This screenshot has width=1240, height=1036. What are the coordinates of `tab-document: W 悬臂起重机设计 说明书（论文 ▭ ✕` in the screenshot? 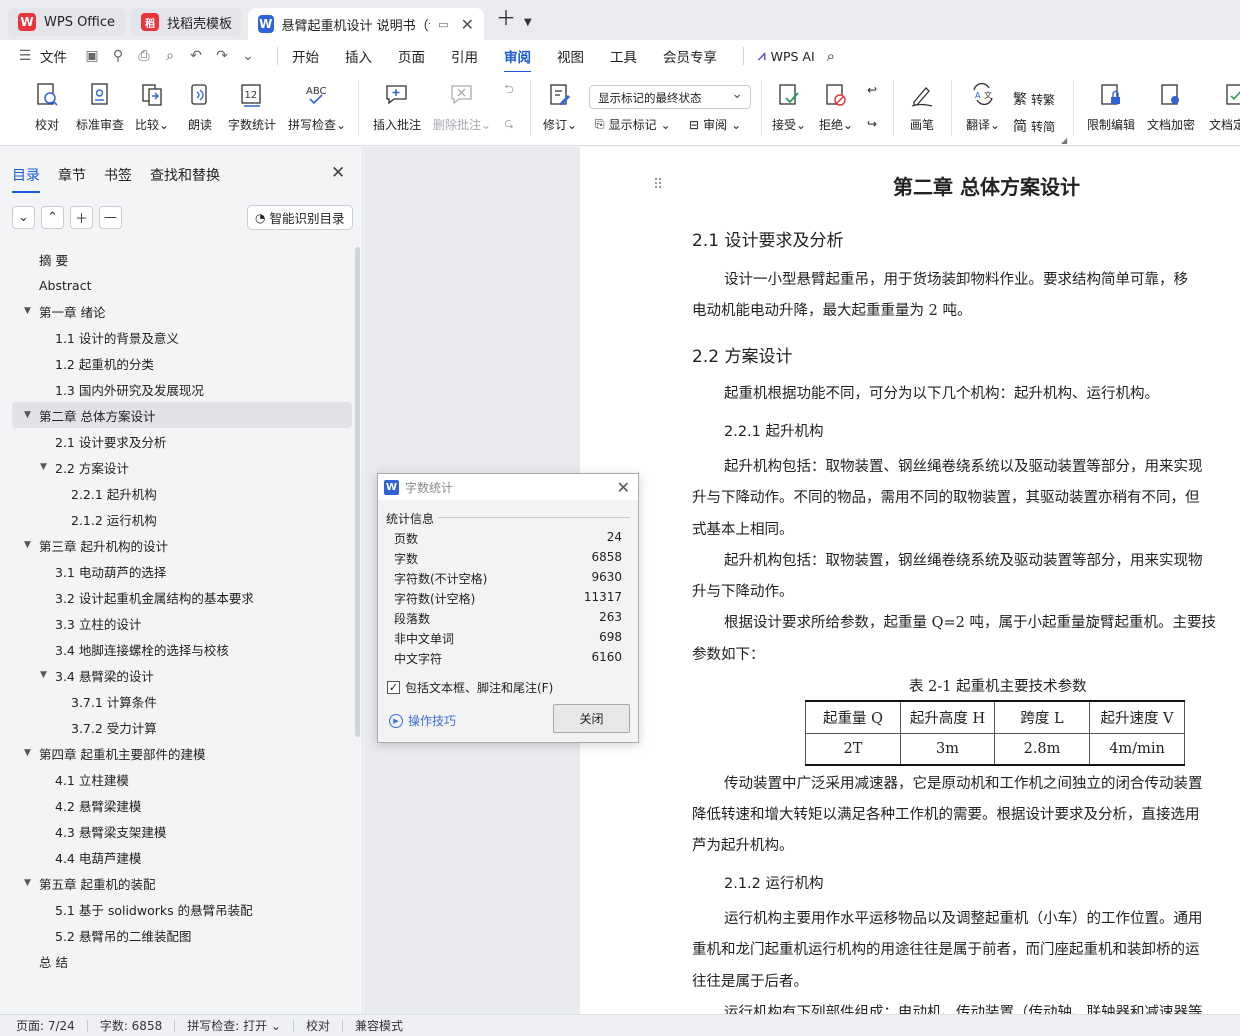 It's located at (366, 24).